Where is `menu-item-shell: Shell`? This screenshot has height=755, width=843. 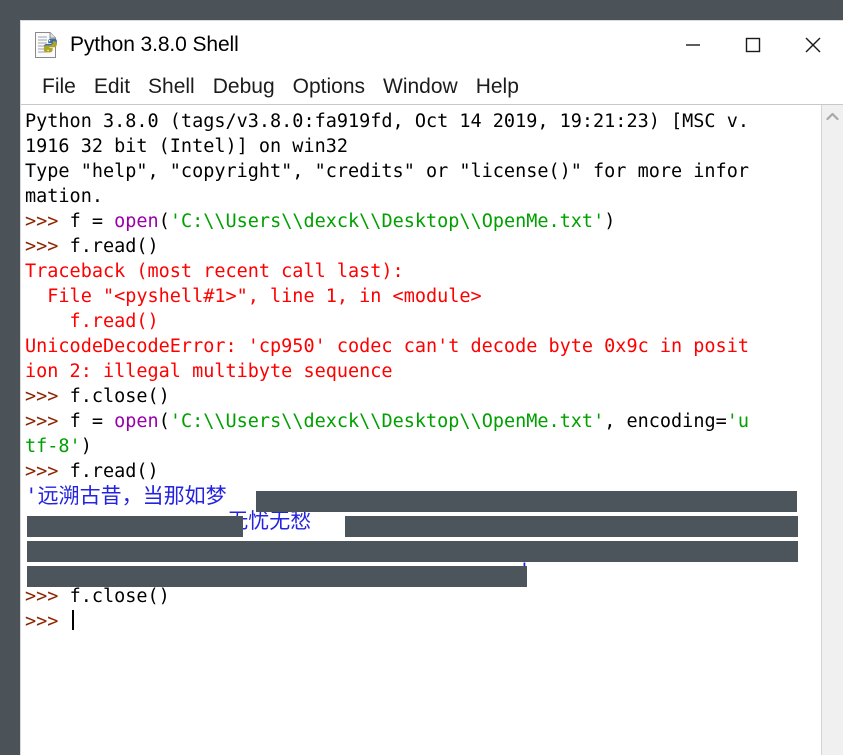
menu-item-shell: Shell is located at coordinates (171, 87).